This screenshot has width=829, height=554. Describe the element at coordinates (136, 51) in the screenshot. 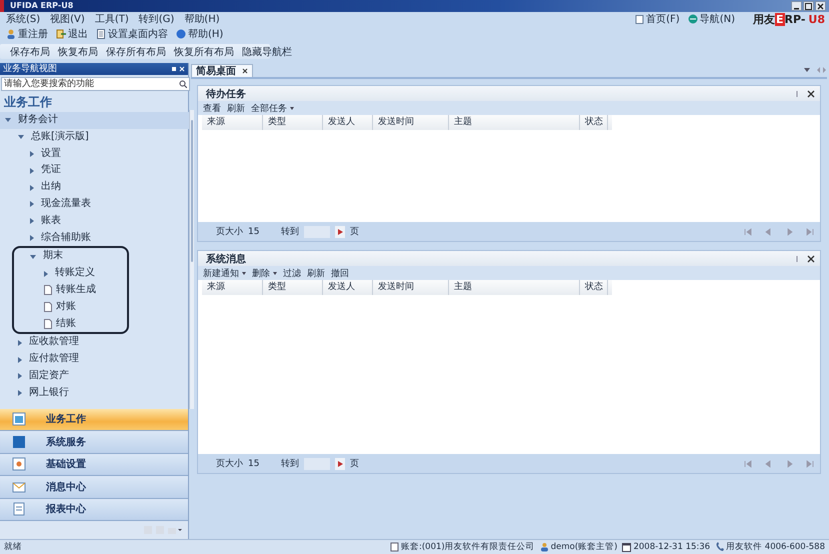

I see `toolbar-button: 保存所有布局` at that location.